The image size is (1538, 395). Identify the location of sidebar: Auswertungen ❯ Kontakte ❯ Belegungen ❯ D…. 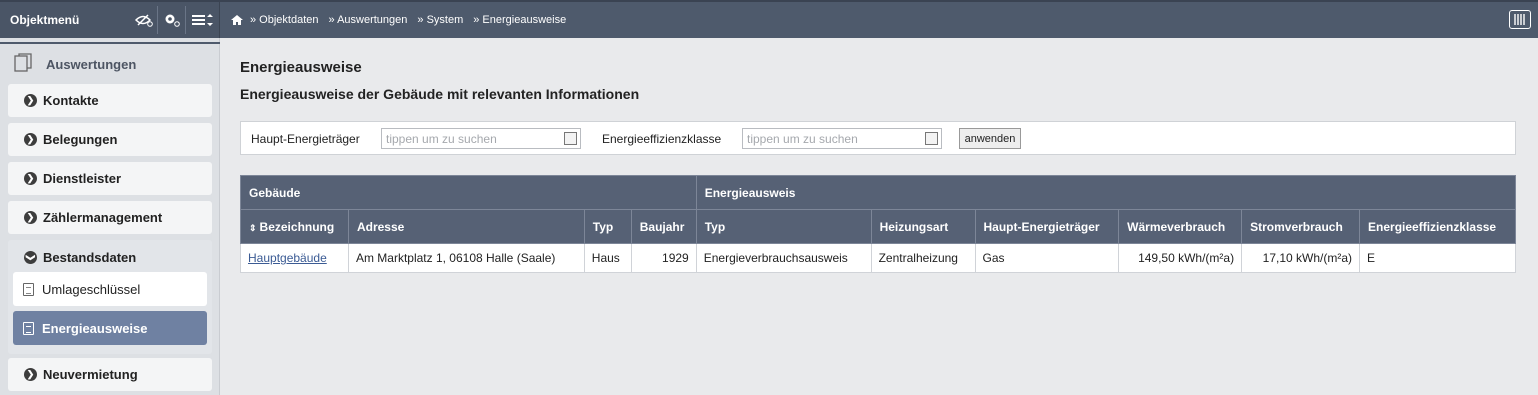
(110, 216).